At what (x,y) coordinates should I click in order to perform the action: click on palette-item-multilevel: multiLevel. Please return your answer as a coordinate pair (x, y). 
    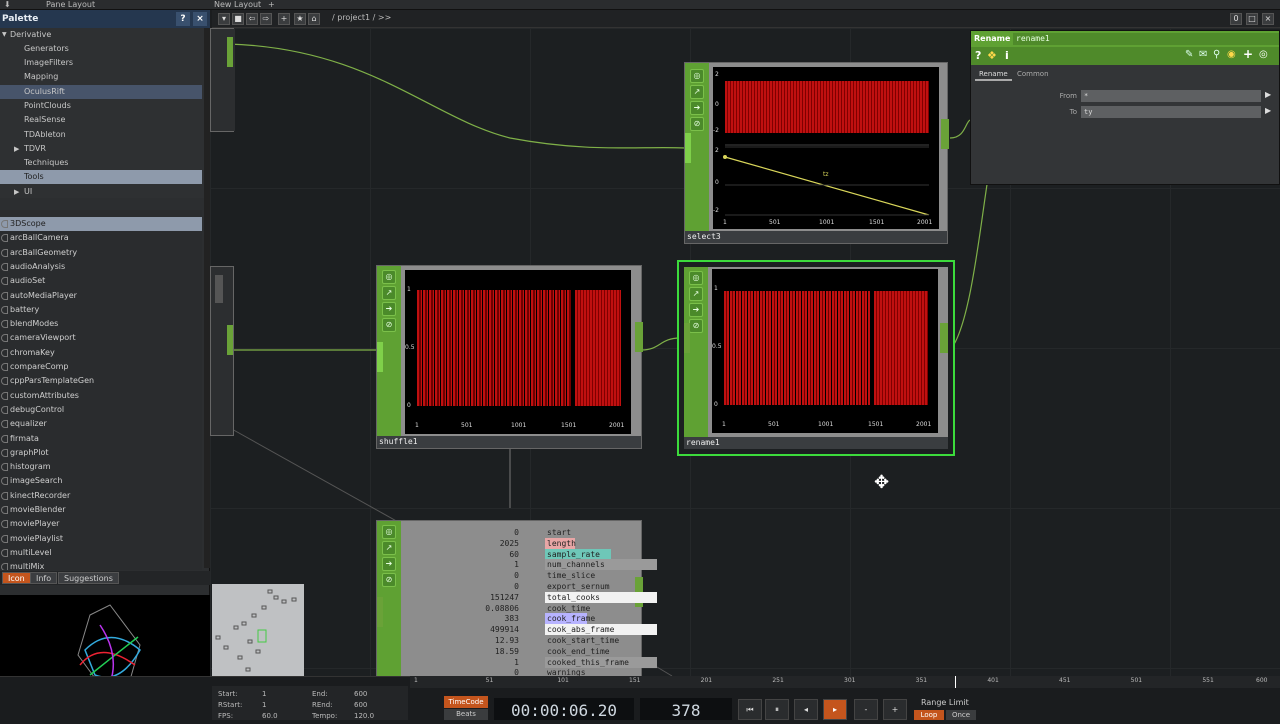
    Looking at the image, I should click on (101, 553).